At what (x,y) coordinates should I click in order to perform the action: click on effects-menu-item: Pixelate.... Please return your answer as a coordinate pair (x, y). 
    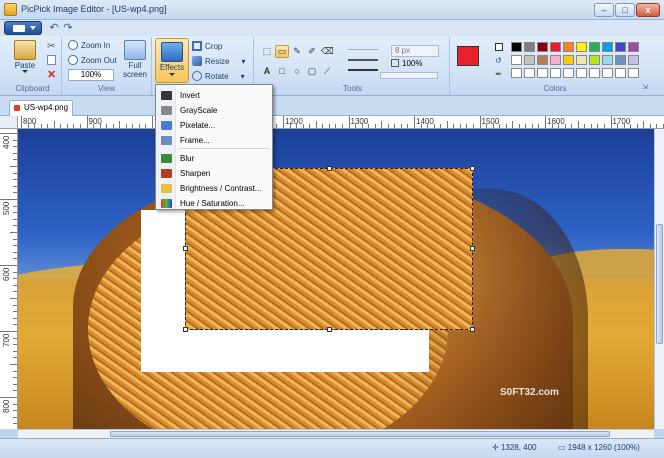
    Looking at the image, I should click on (214, 125).